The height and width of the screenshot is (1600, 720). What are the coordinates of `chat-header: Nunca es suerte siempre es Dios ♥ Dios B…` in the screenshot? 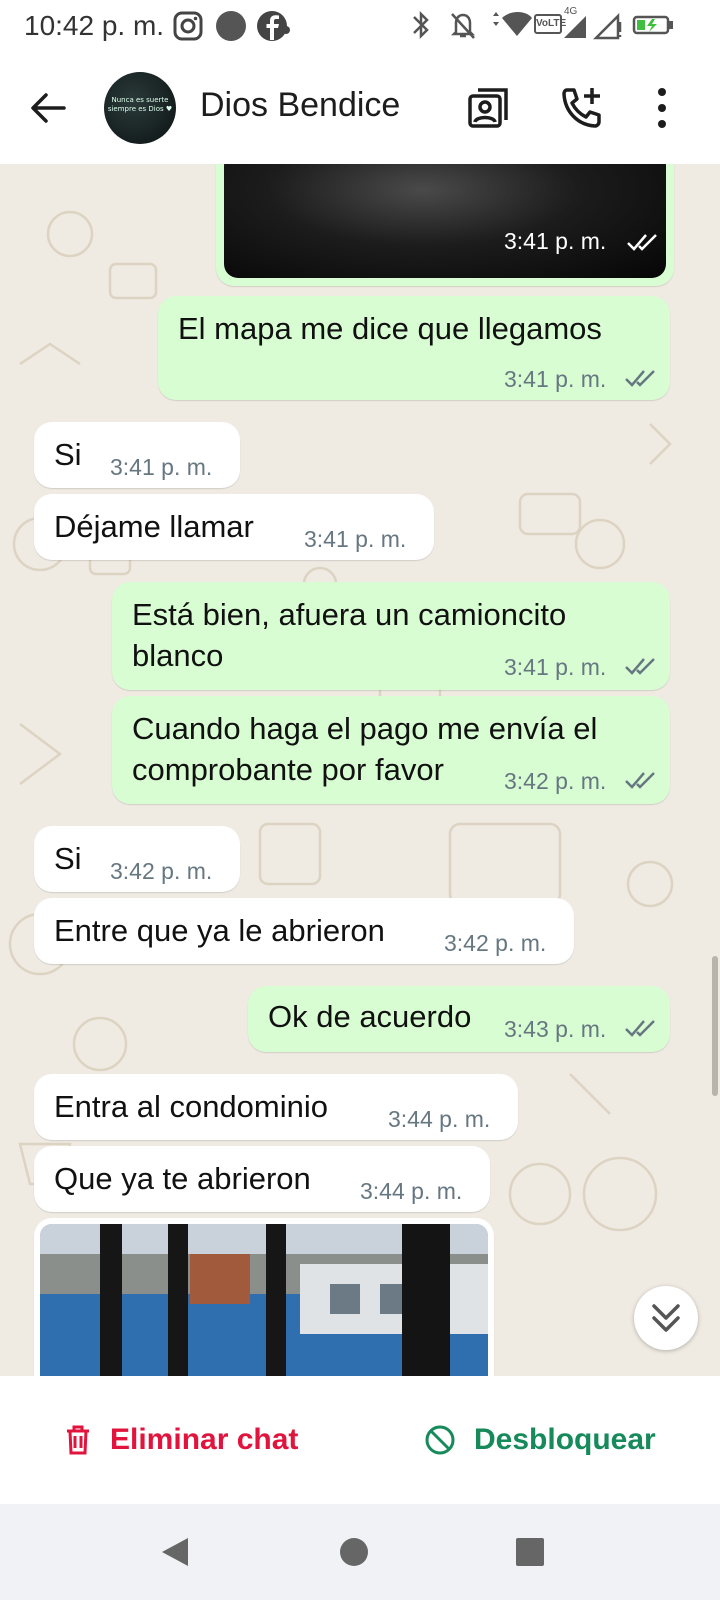 It's located at (360, 108).